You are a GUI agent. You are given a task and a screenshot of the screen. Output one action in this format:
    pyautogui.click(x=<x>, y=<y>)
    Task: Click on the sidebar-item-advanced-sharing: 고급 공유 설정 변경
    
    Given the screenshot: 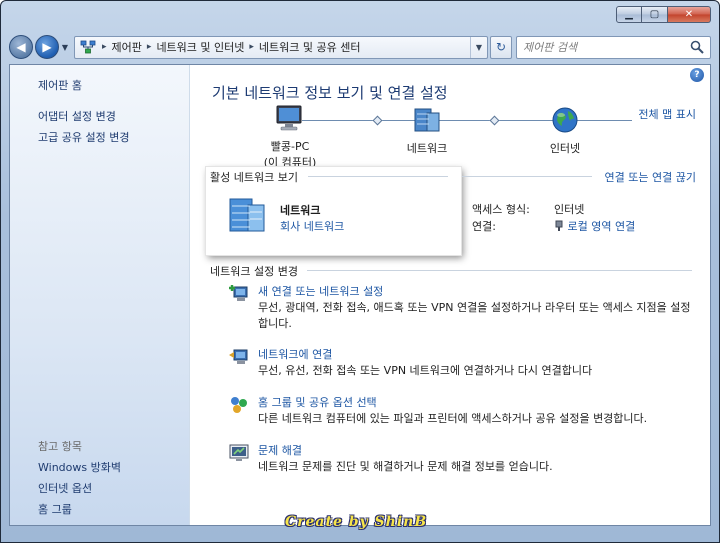 What is the action you would take?
    pyautogui.click(x=83, y=137)
    